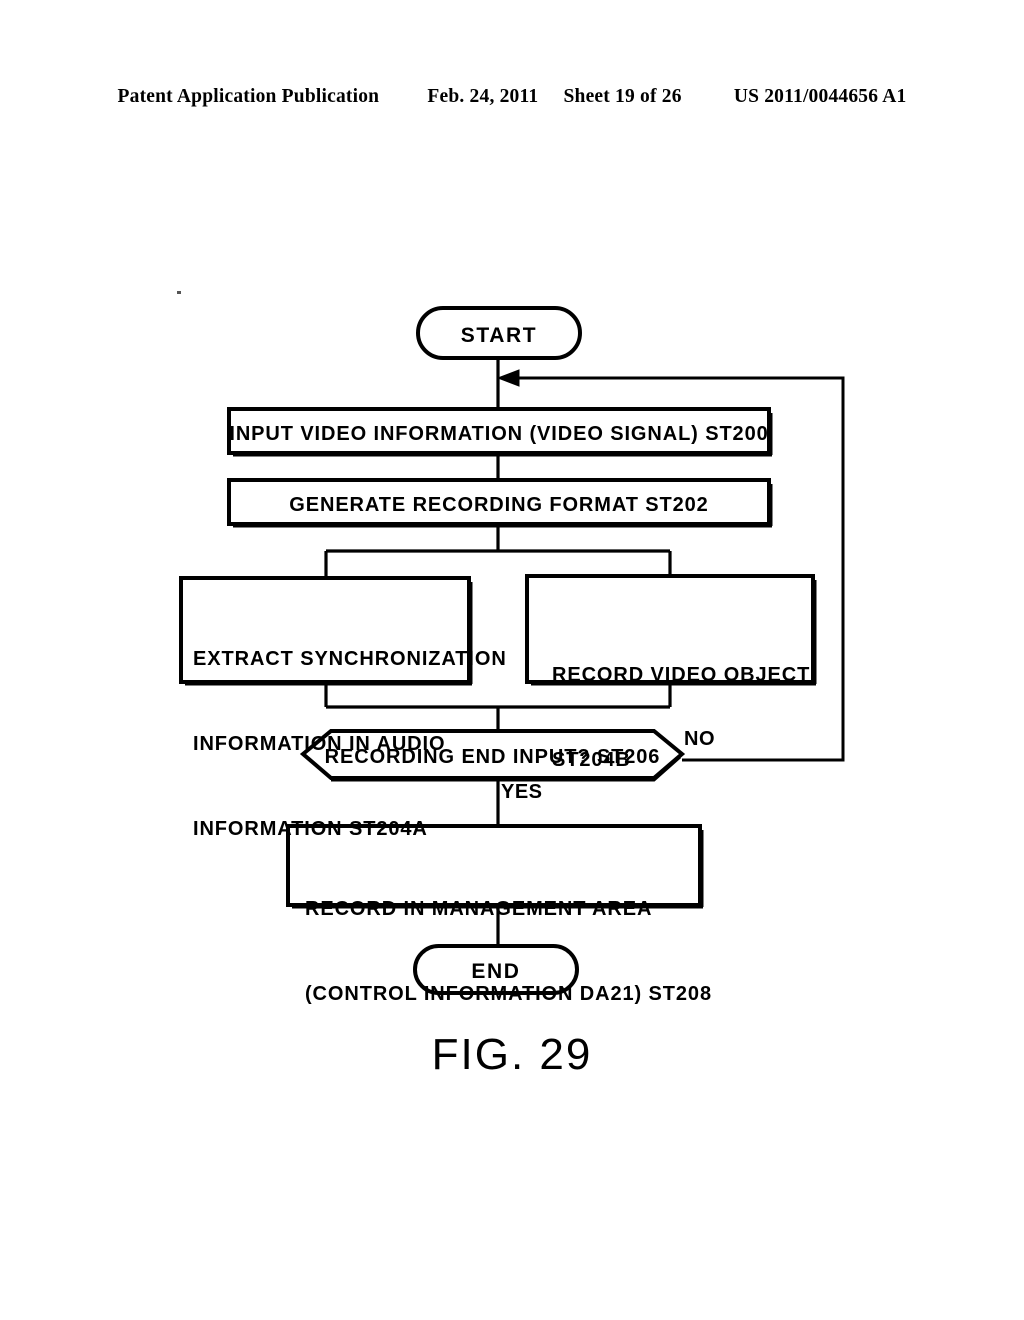 This screenshot has height=1320, width=1024. What do you see at coordinates (682, 717) in the screenshot?
I see `node-st204b-label: RECORD VIDEO OBJECT ST204B` at bounding box center [682, 717].